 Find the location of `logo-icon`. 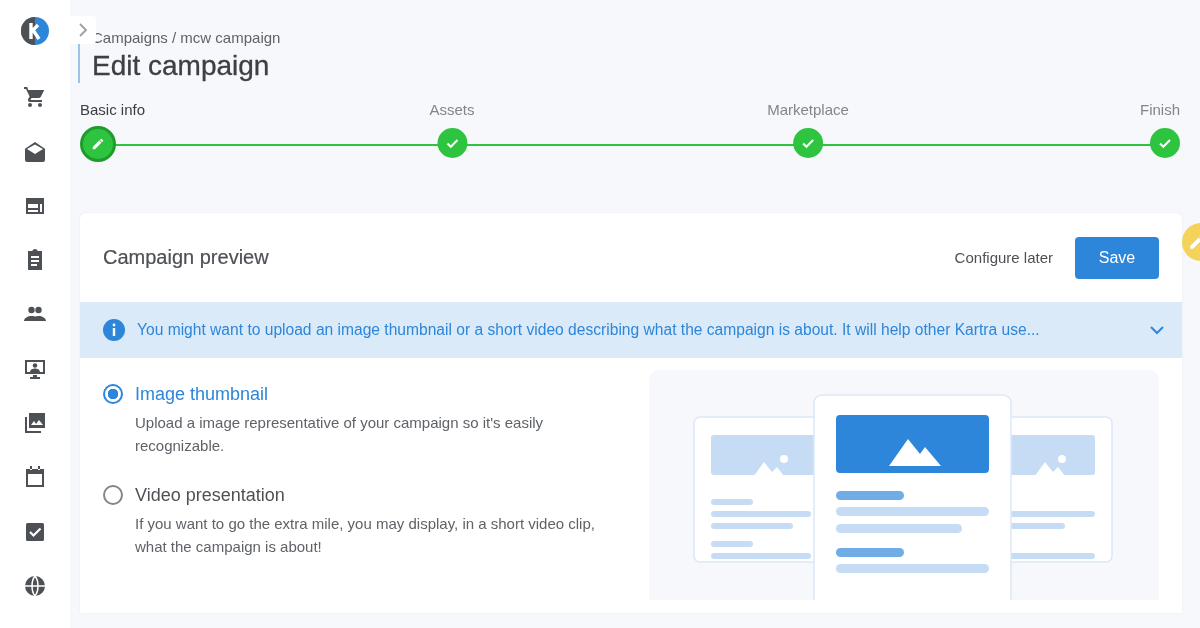

logo-icon is located at coordinates (35, 31).